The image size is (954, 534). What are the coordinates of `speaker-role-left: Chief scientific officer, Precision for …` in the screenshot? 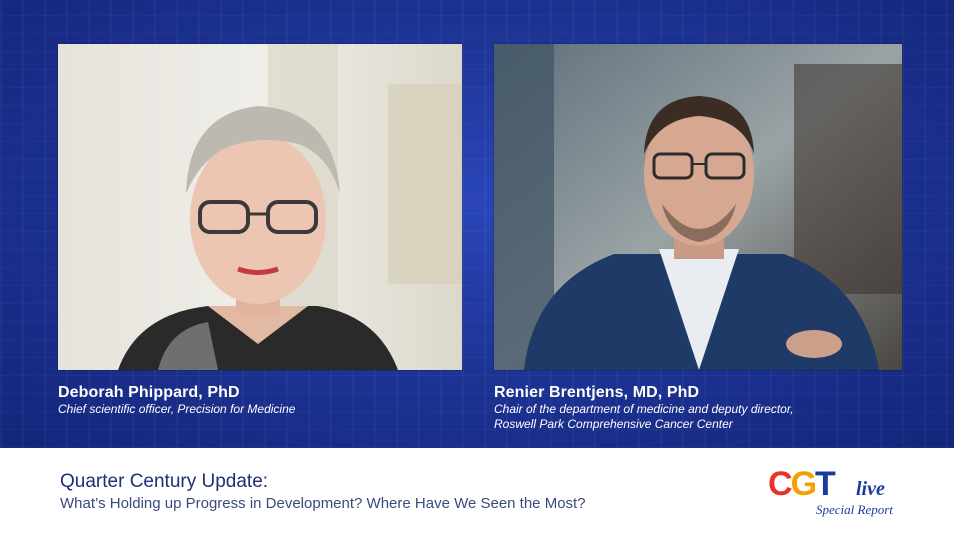 It's located at (177, 409).